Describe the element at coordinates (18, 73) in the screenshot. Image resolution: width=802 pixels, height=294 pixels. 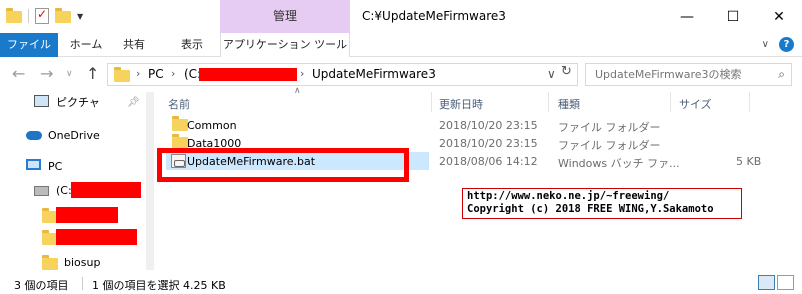
I see `back-arrow-icon: ←` at that location.